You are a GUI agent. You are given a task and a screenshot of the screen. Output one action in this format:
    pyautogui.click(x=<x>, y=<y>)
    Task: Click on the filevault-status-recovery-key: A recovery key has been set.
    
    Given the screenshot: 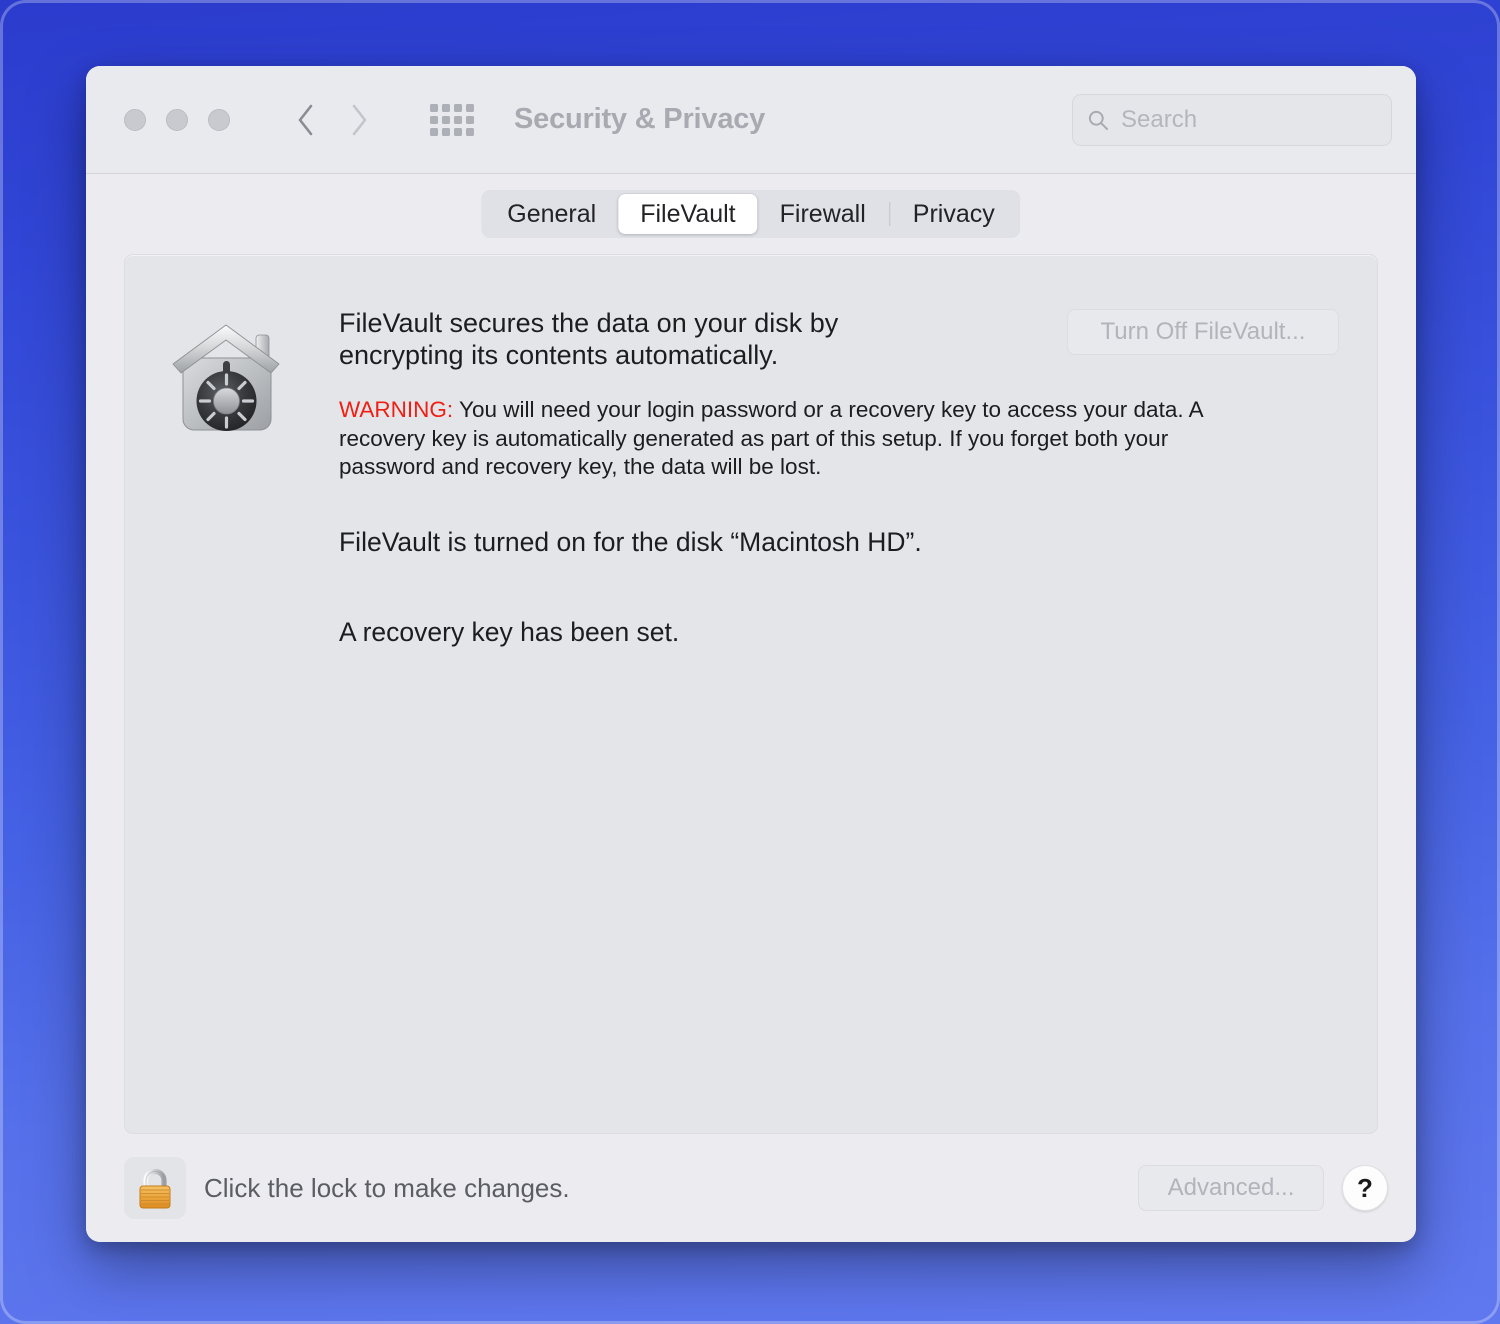 What is the action you would take?
    pyautogui.click(x=509, y=632)
    